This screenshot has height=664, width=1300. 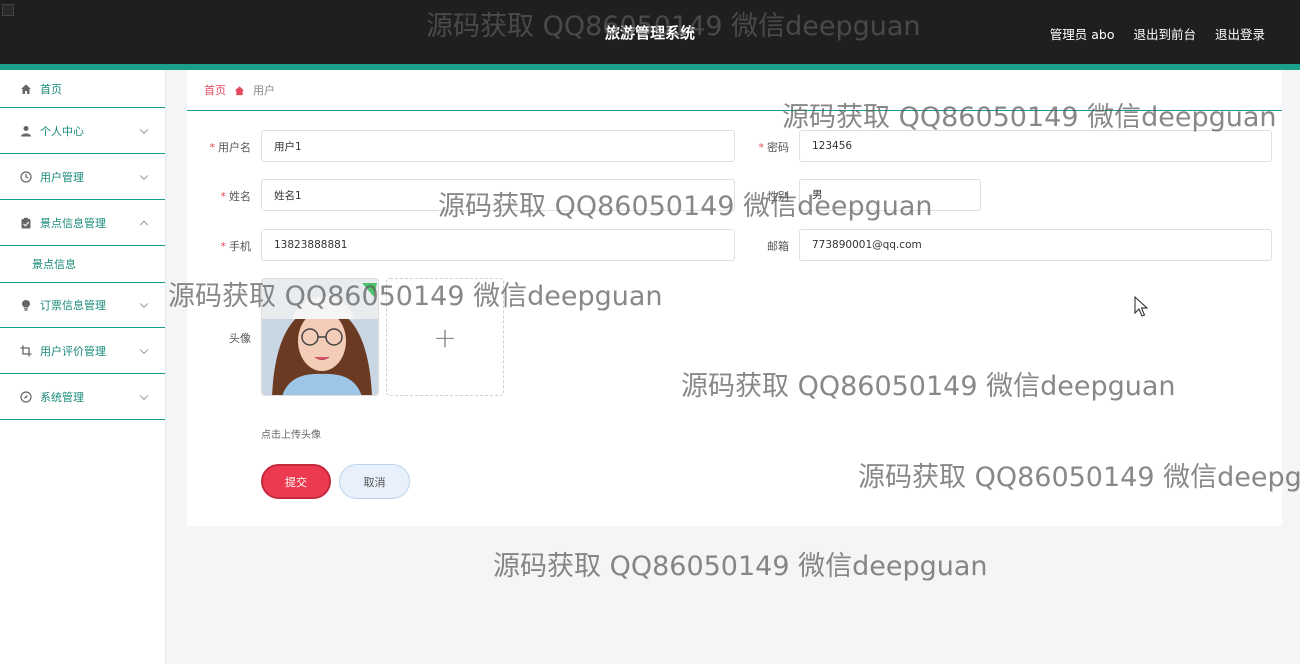 I want to click on cancel-button: 取消, so click(x=374, y=481).